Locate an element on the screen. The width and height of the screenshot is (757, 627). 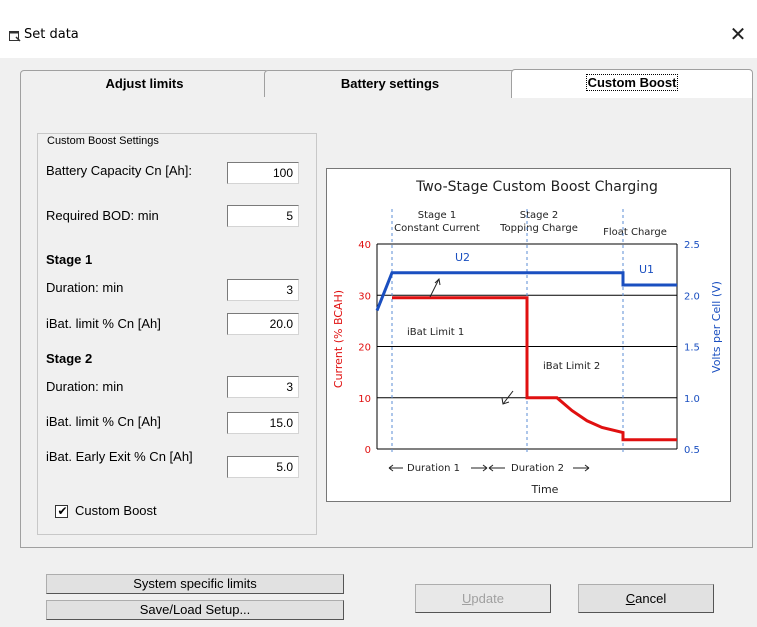
left-tick-label: 30 is located at coordinates (364, 296).